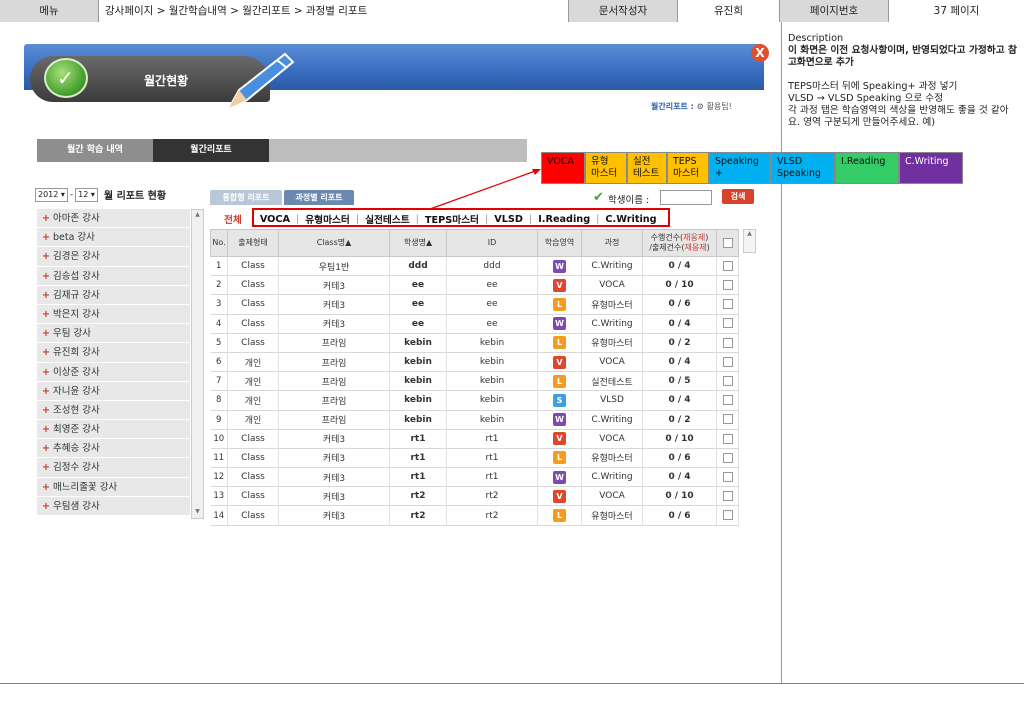  What do you see at coordinates (113, 257) in the screenshot?
I see `teacher-item: + 김경은 강사` at bounding box center [113, 257].